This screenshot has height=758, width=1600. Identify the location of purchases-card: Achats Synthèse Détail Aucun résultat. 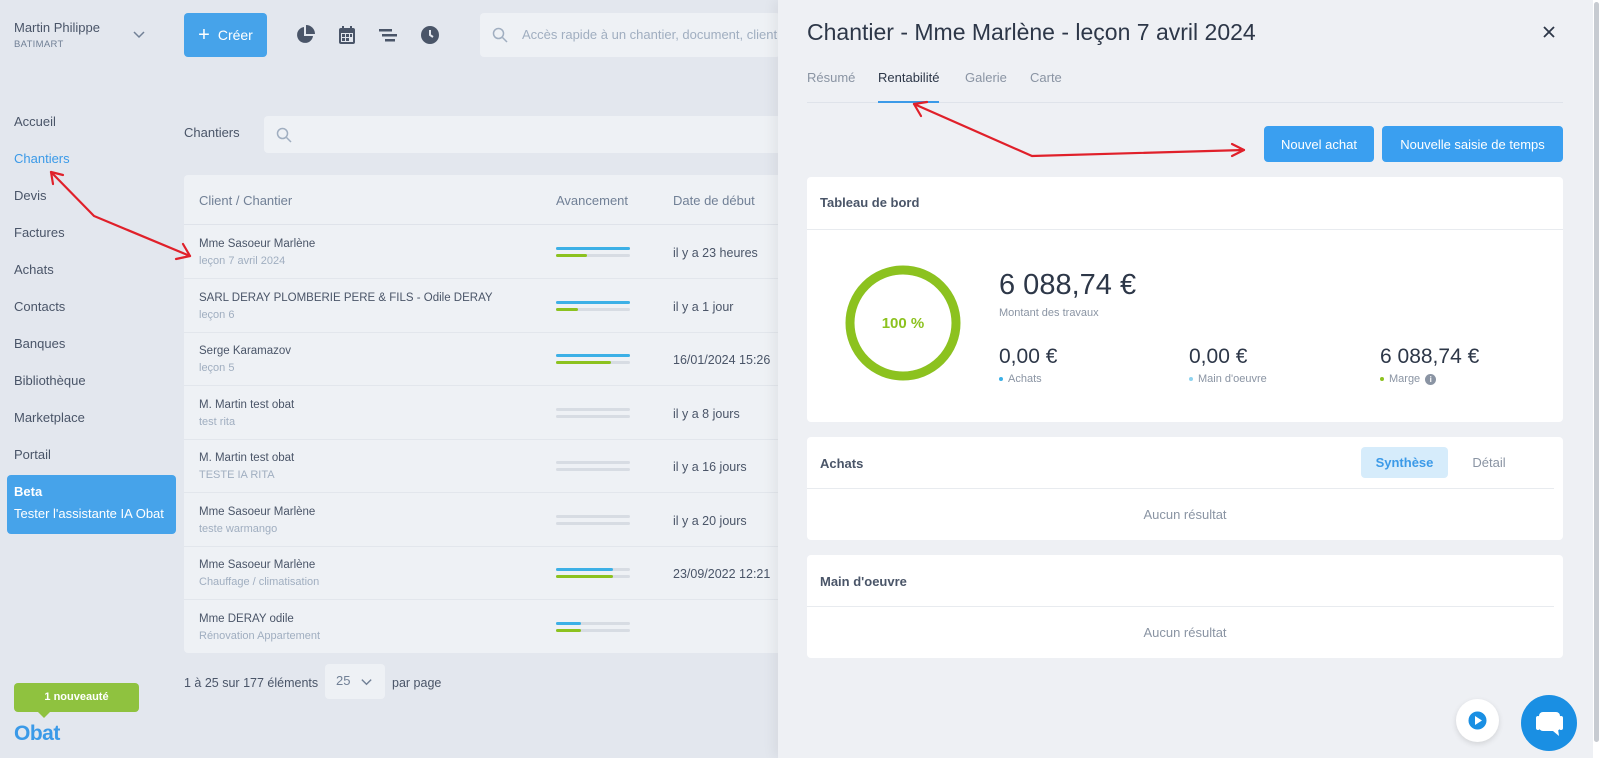
(1185, 488).